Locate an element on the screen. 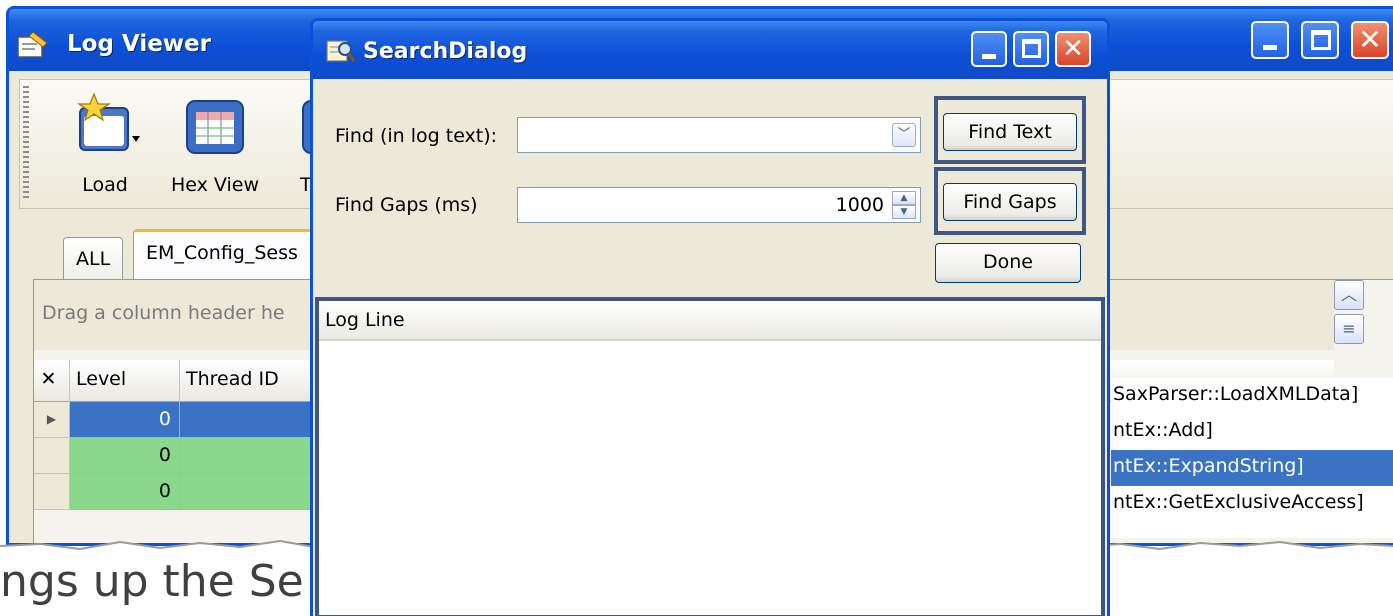  find-text-label: Find (in log text): is located at coordinates (416, 136).